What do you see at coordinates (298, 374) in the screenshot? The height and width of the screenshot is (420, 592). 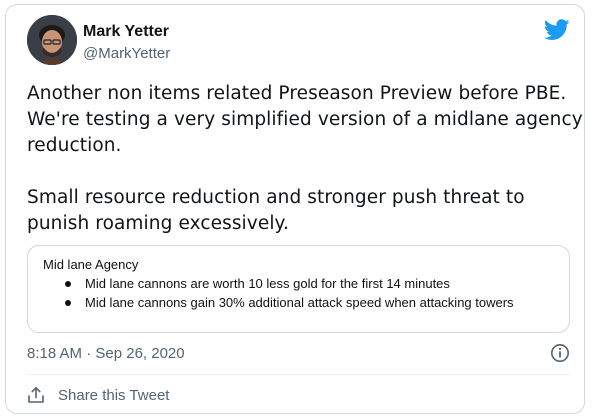 I see `divider` at bounding box center [298, 374].